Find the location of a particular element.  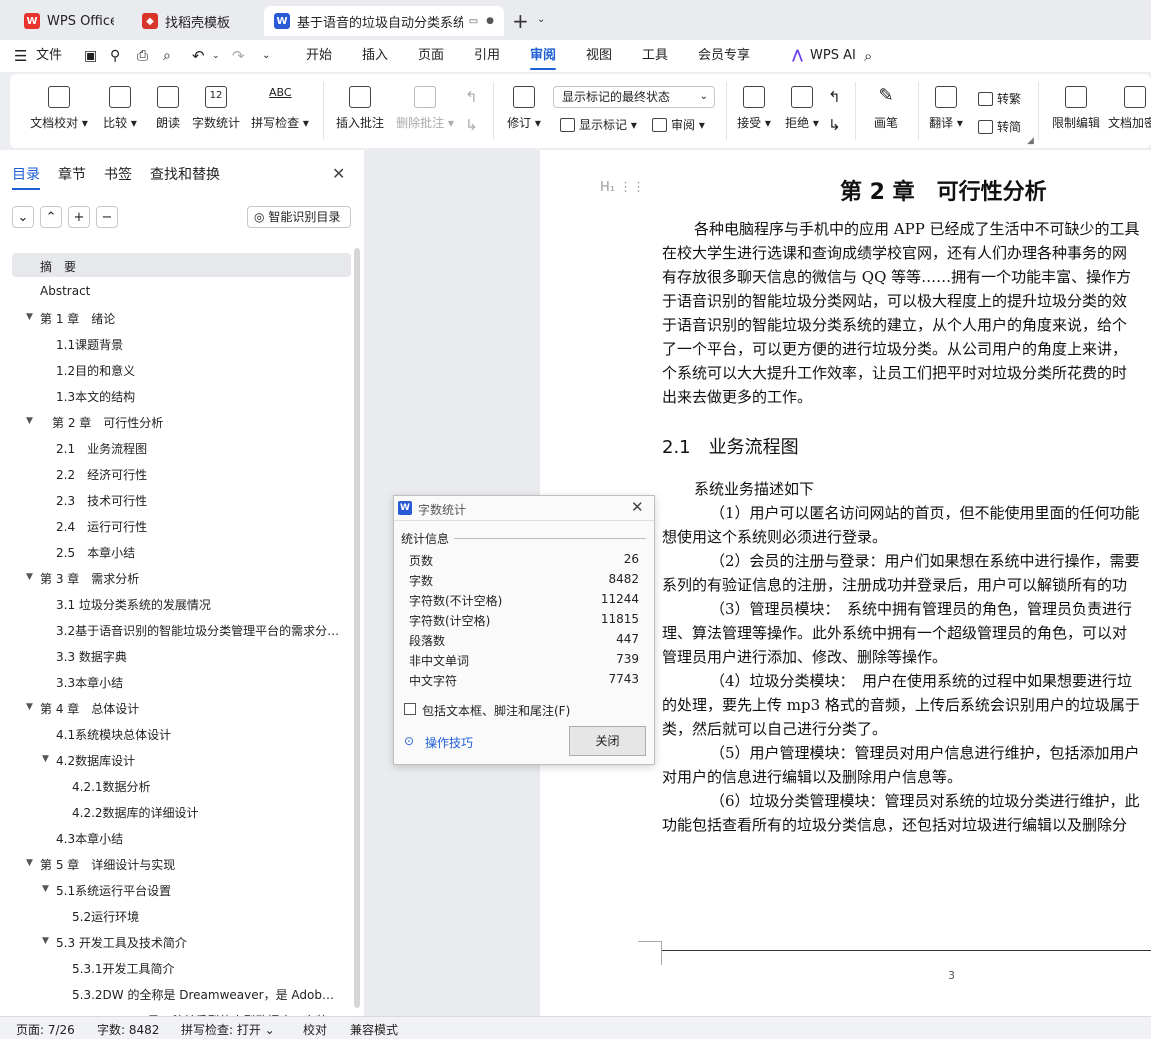

quick-access-dropdown-icon: ⌄ is located at coordinates (266, 56).